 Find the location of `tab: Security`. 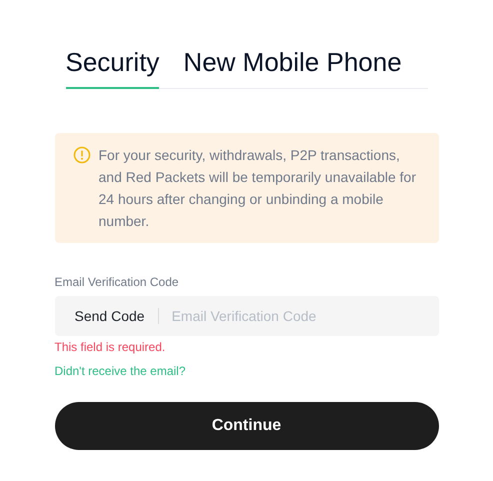

tab: Security is located at coordinates (113, 66).